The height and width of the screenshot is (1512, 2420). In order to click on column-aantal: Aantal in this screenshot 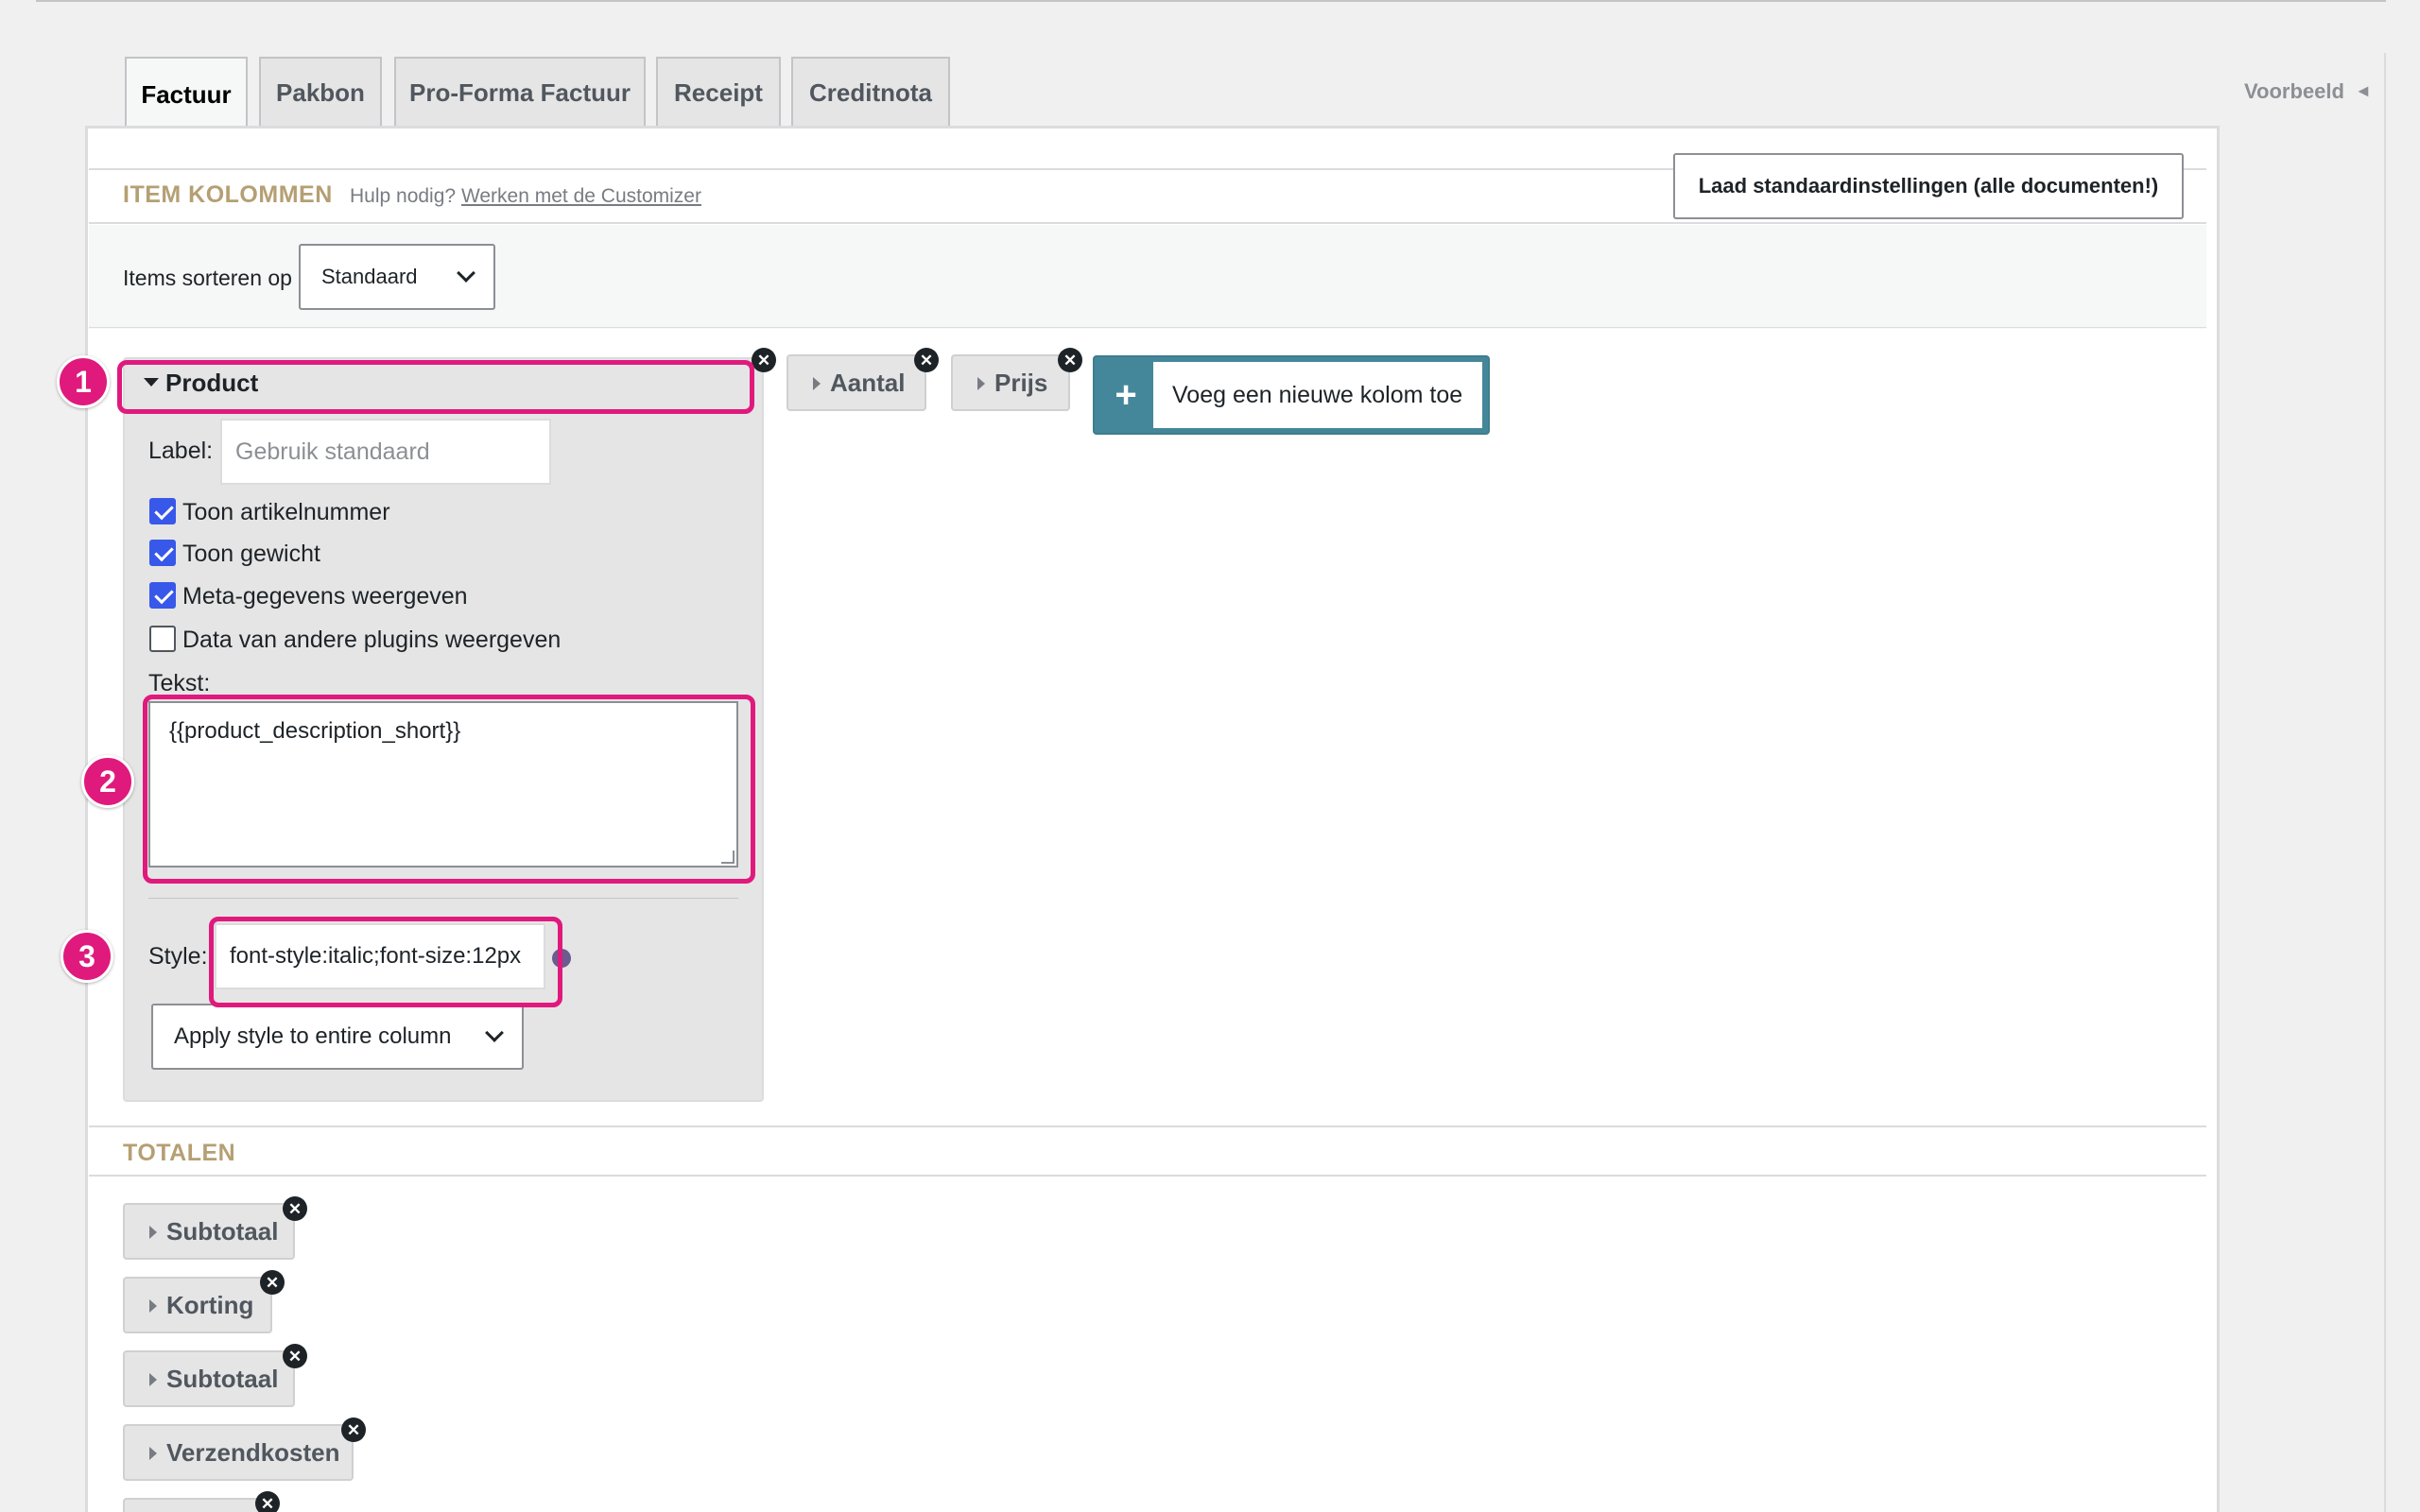, I will do `click(856, 382)`.